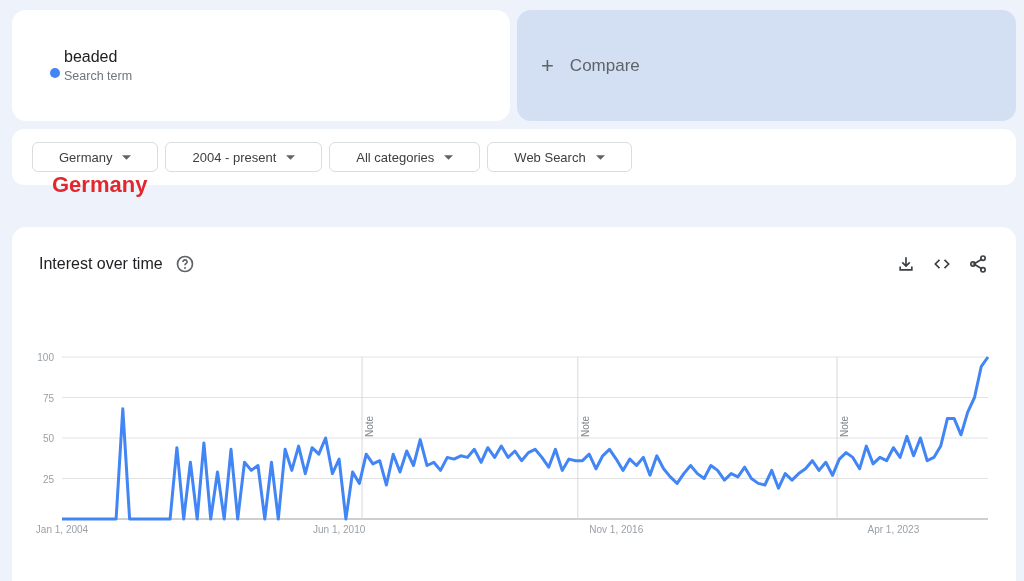  I want to click on y-tick-label: 50, so click(48, 438).